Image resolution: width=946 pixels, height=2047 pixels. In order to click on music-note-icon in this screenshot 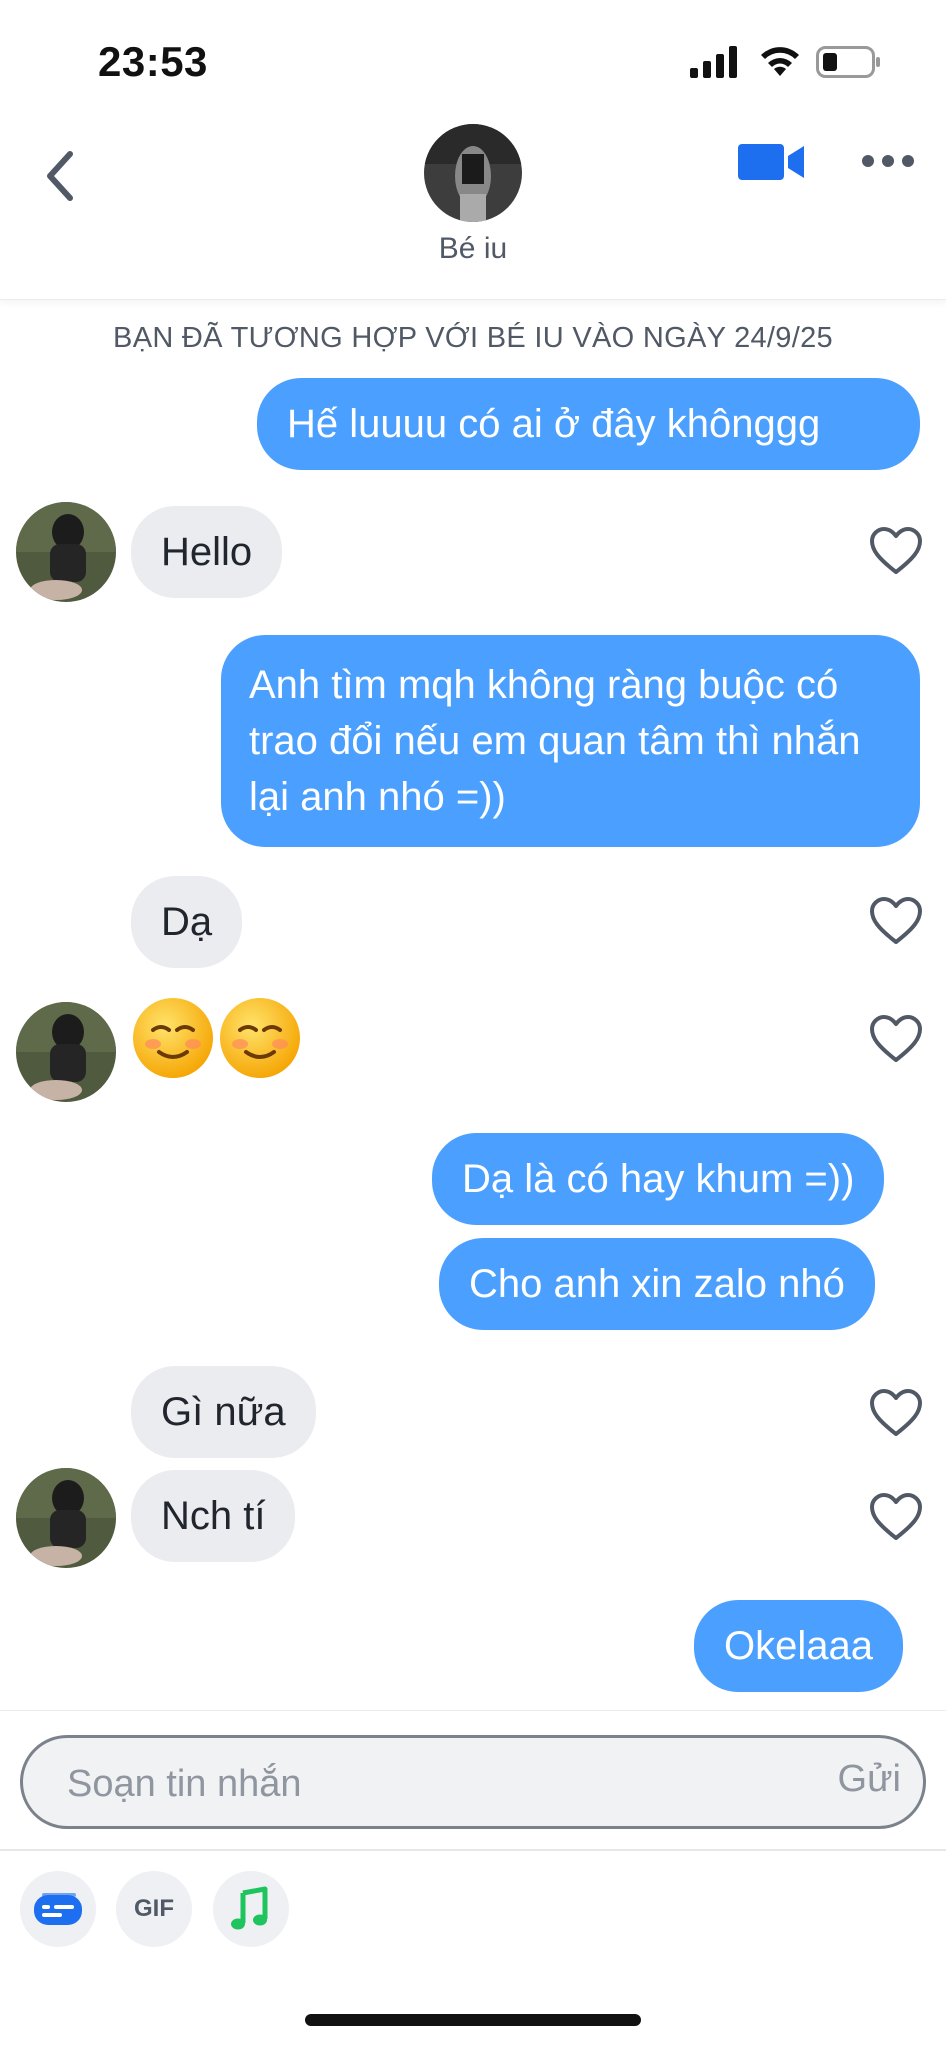, I will do `click(249, 1908)`.